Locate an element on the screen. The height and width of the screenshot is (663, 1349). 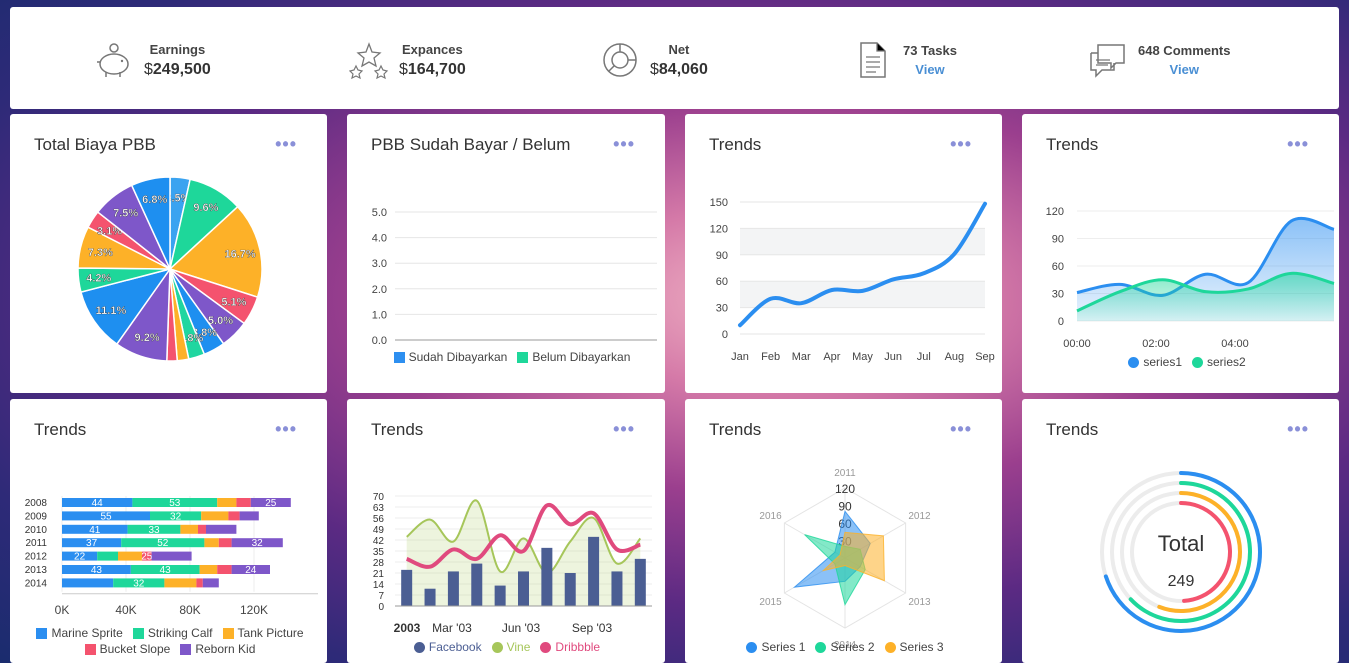
bar-label: 52 is located at coordinates (163, 543).